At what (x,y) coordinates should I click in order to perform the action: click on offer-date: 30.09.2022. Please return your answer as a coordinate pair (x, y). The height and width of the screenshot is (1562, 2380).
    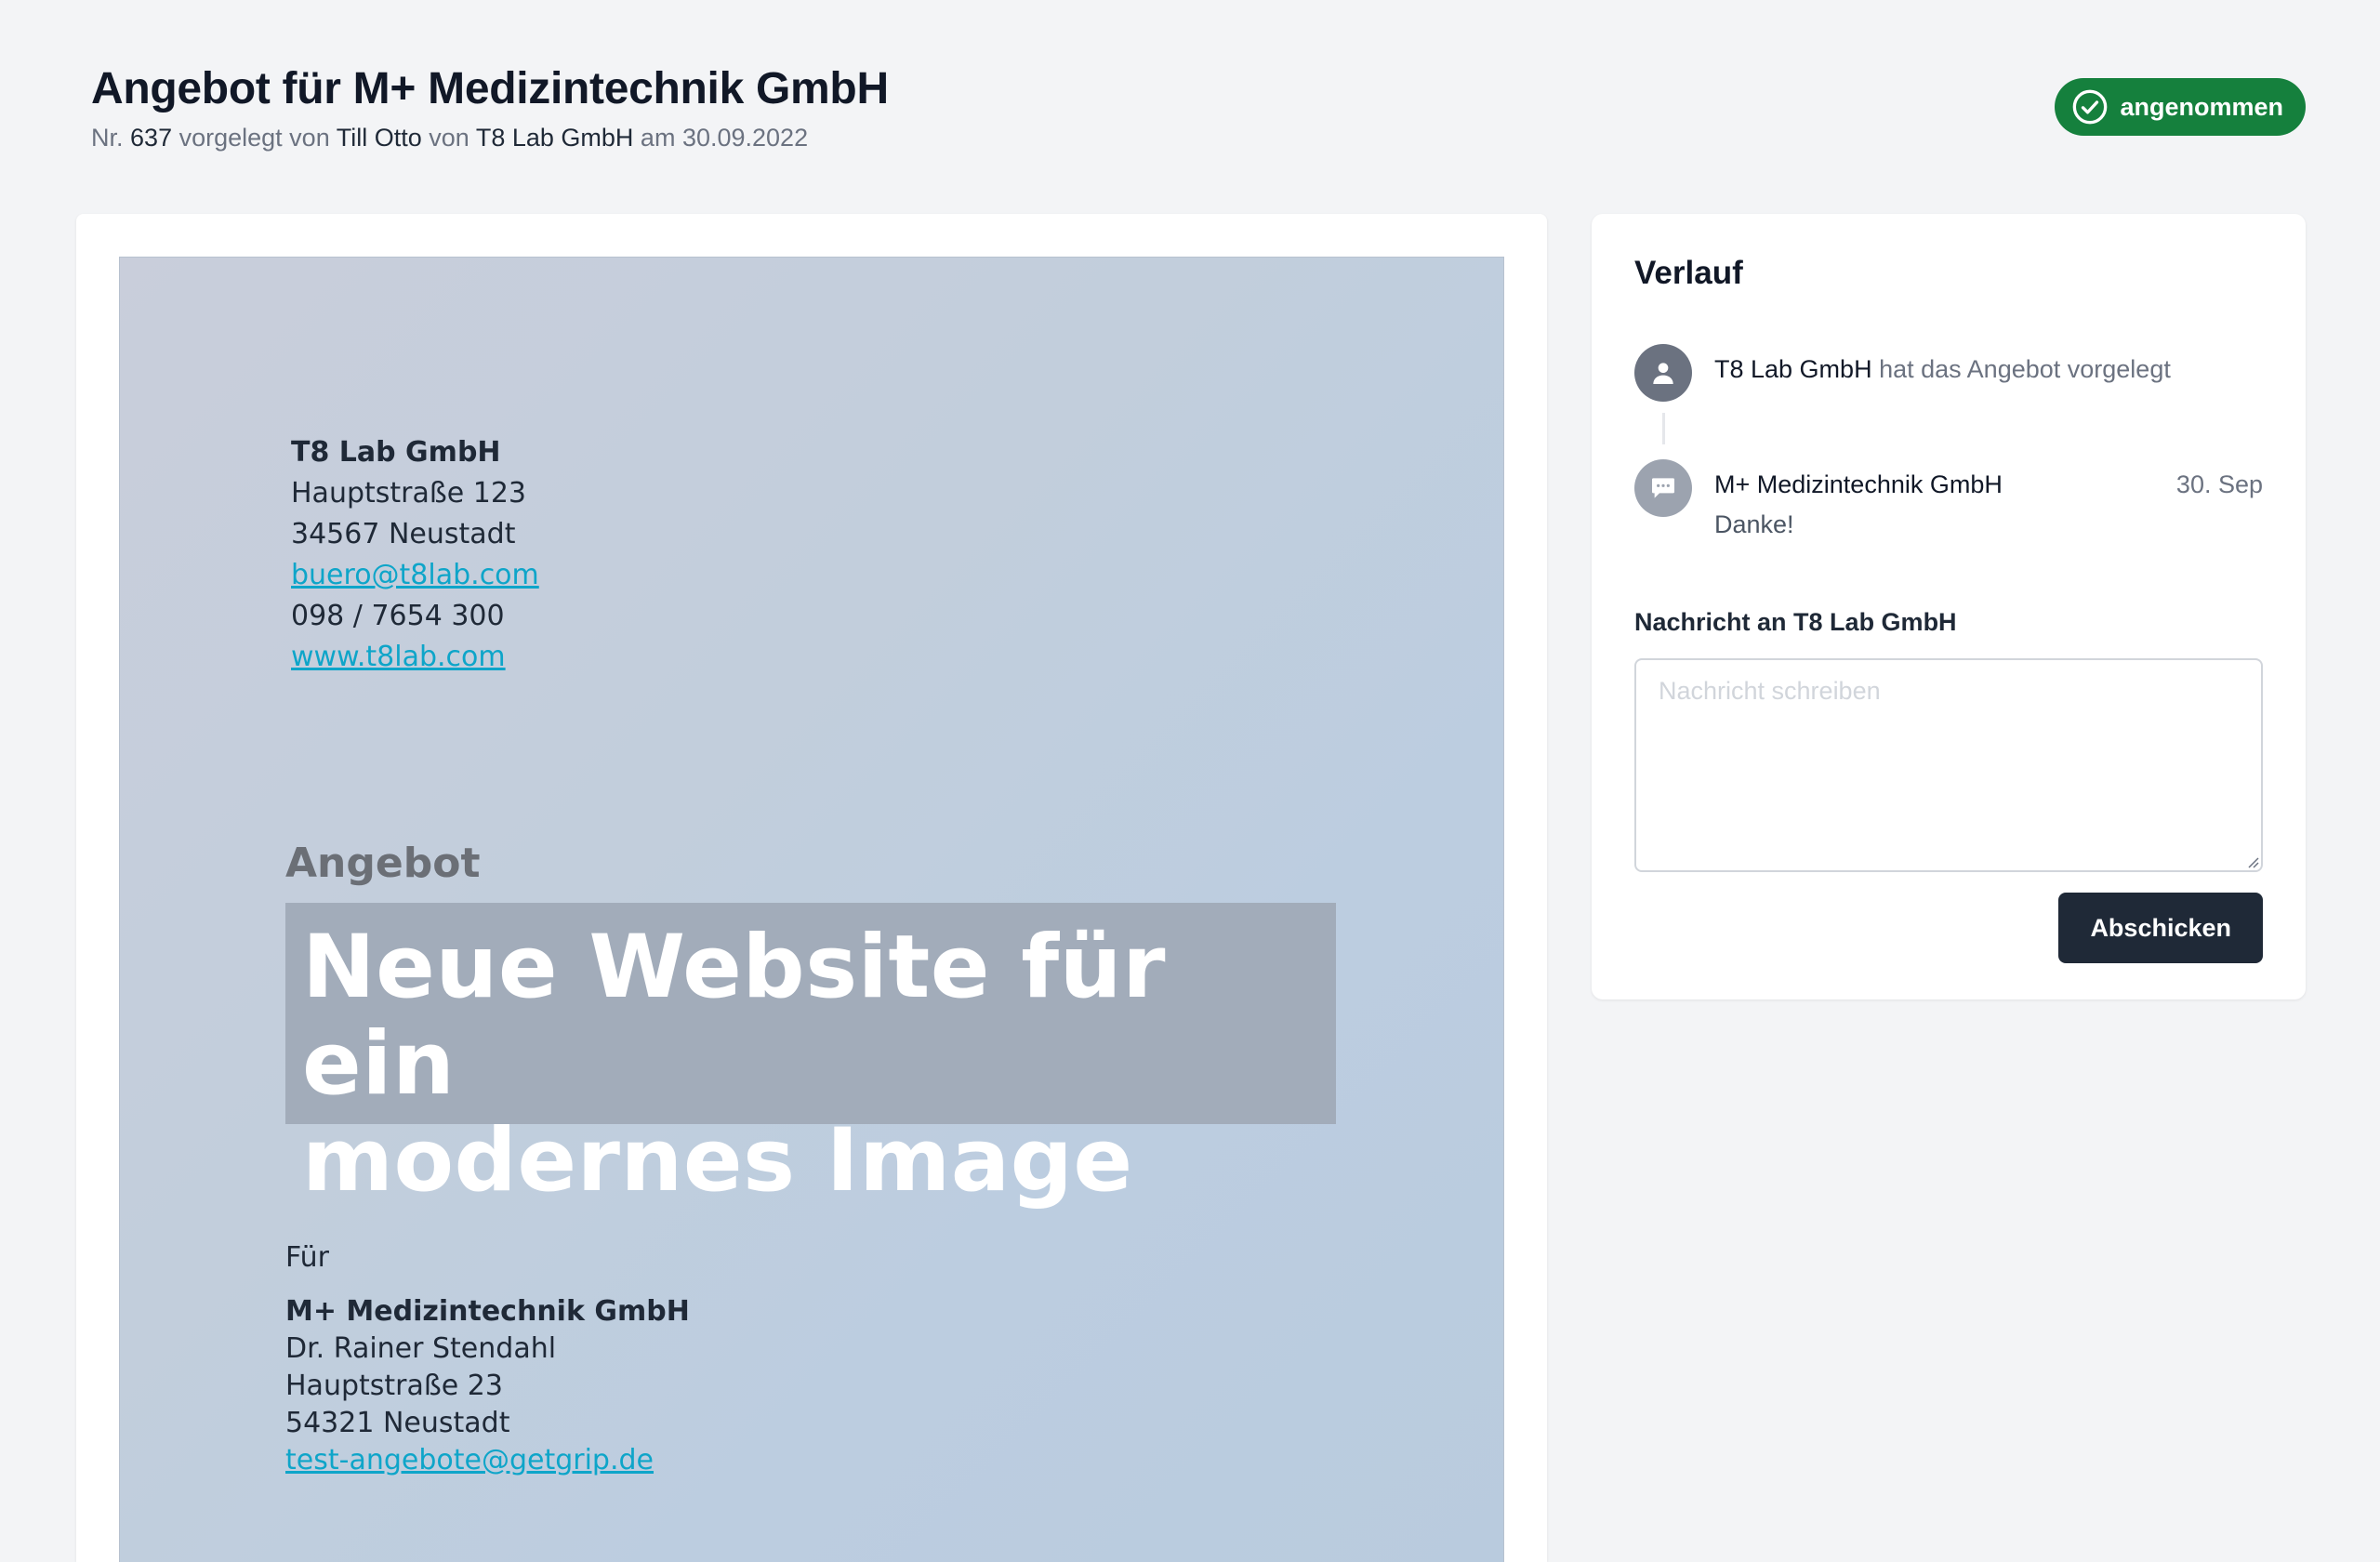
    Looking at the image, I should click on (745, 138).